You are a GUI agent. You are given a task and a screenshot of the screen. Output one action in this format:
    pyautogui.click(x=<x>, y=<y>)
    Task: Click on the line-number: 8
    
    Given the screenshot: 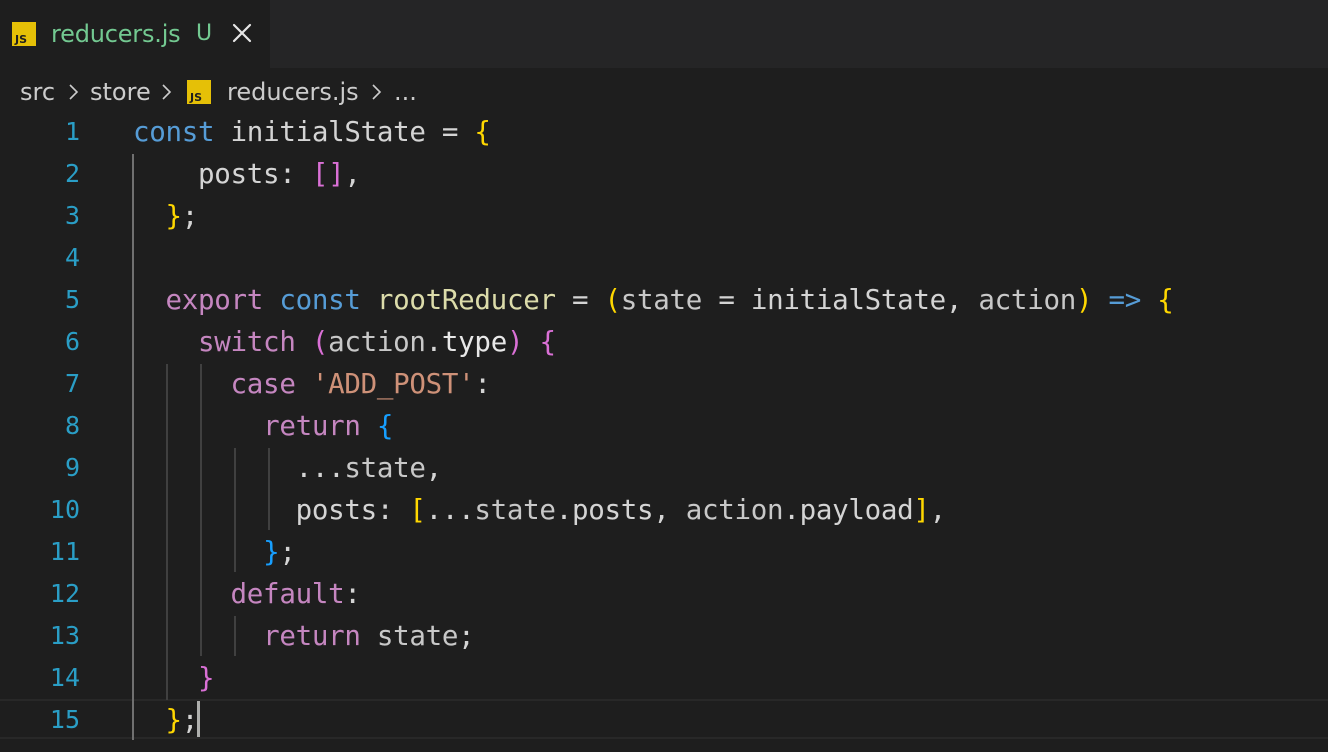 What is the action you would take?
    pyautogui.click(x=72, y=425)
    